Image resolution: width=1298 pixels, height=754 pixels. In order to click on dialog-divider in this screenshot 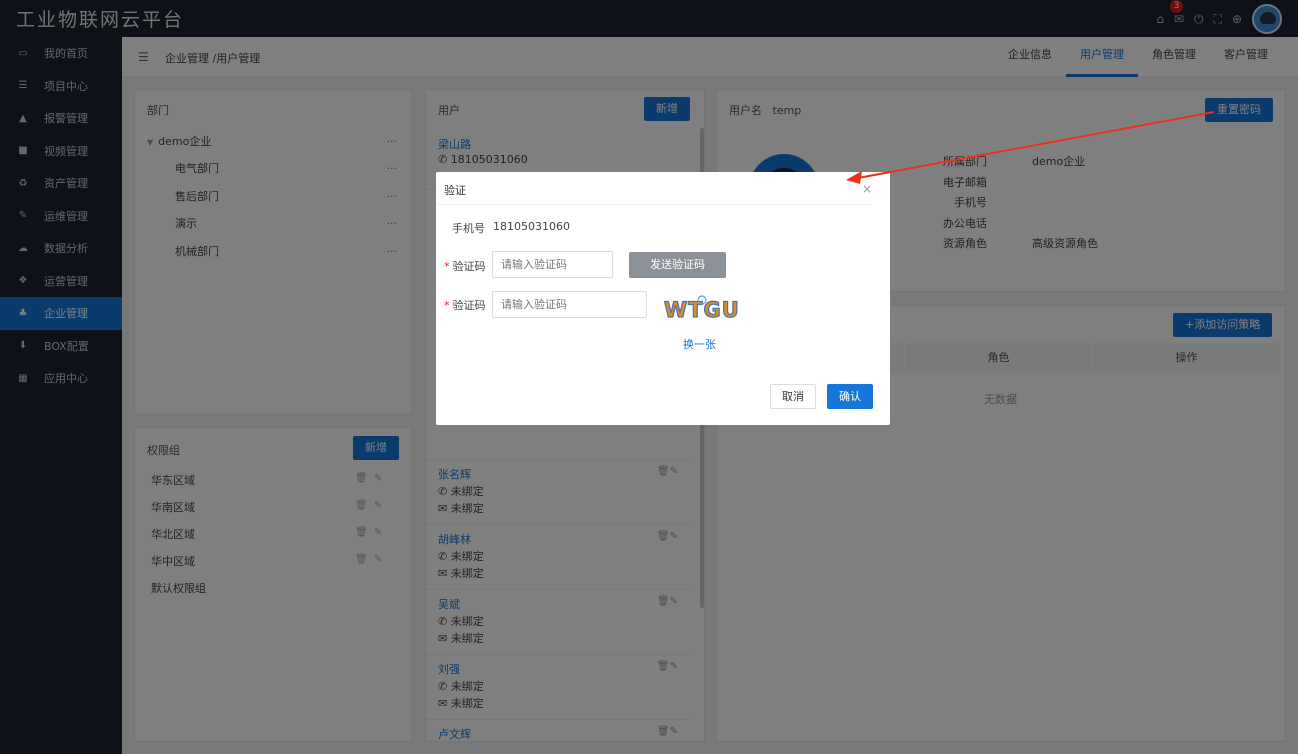, I will do `click(654, 204)`.